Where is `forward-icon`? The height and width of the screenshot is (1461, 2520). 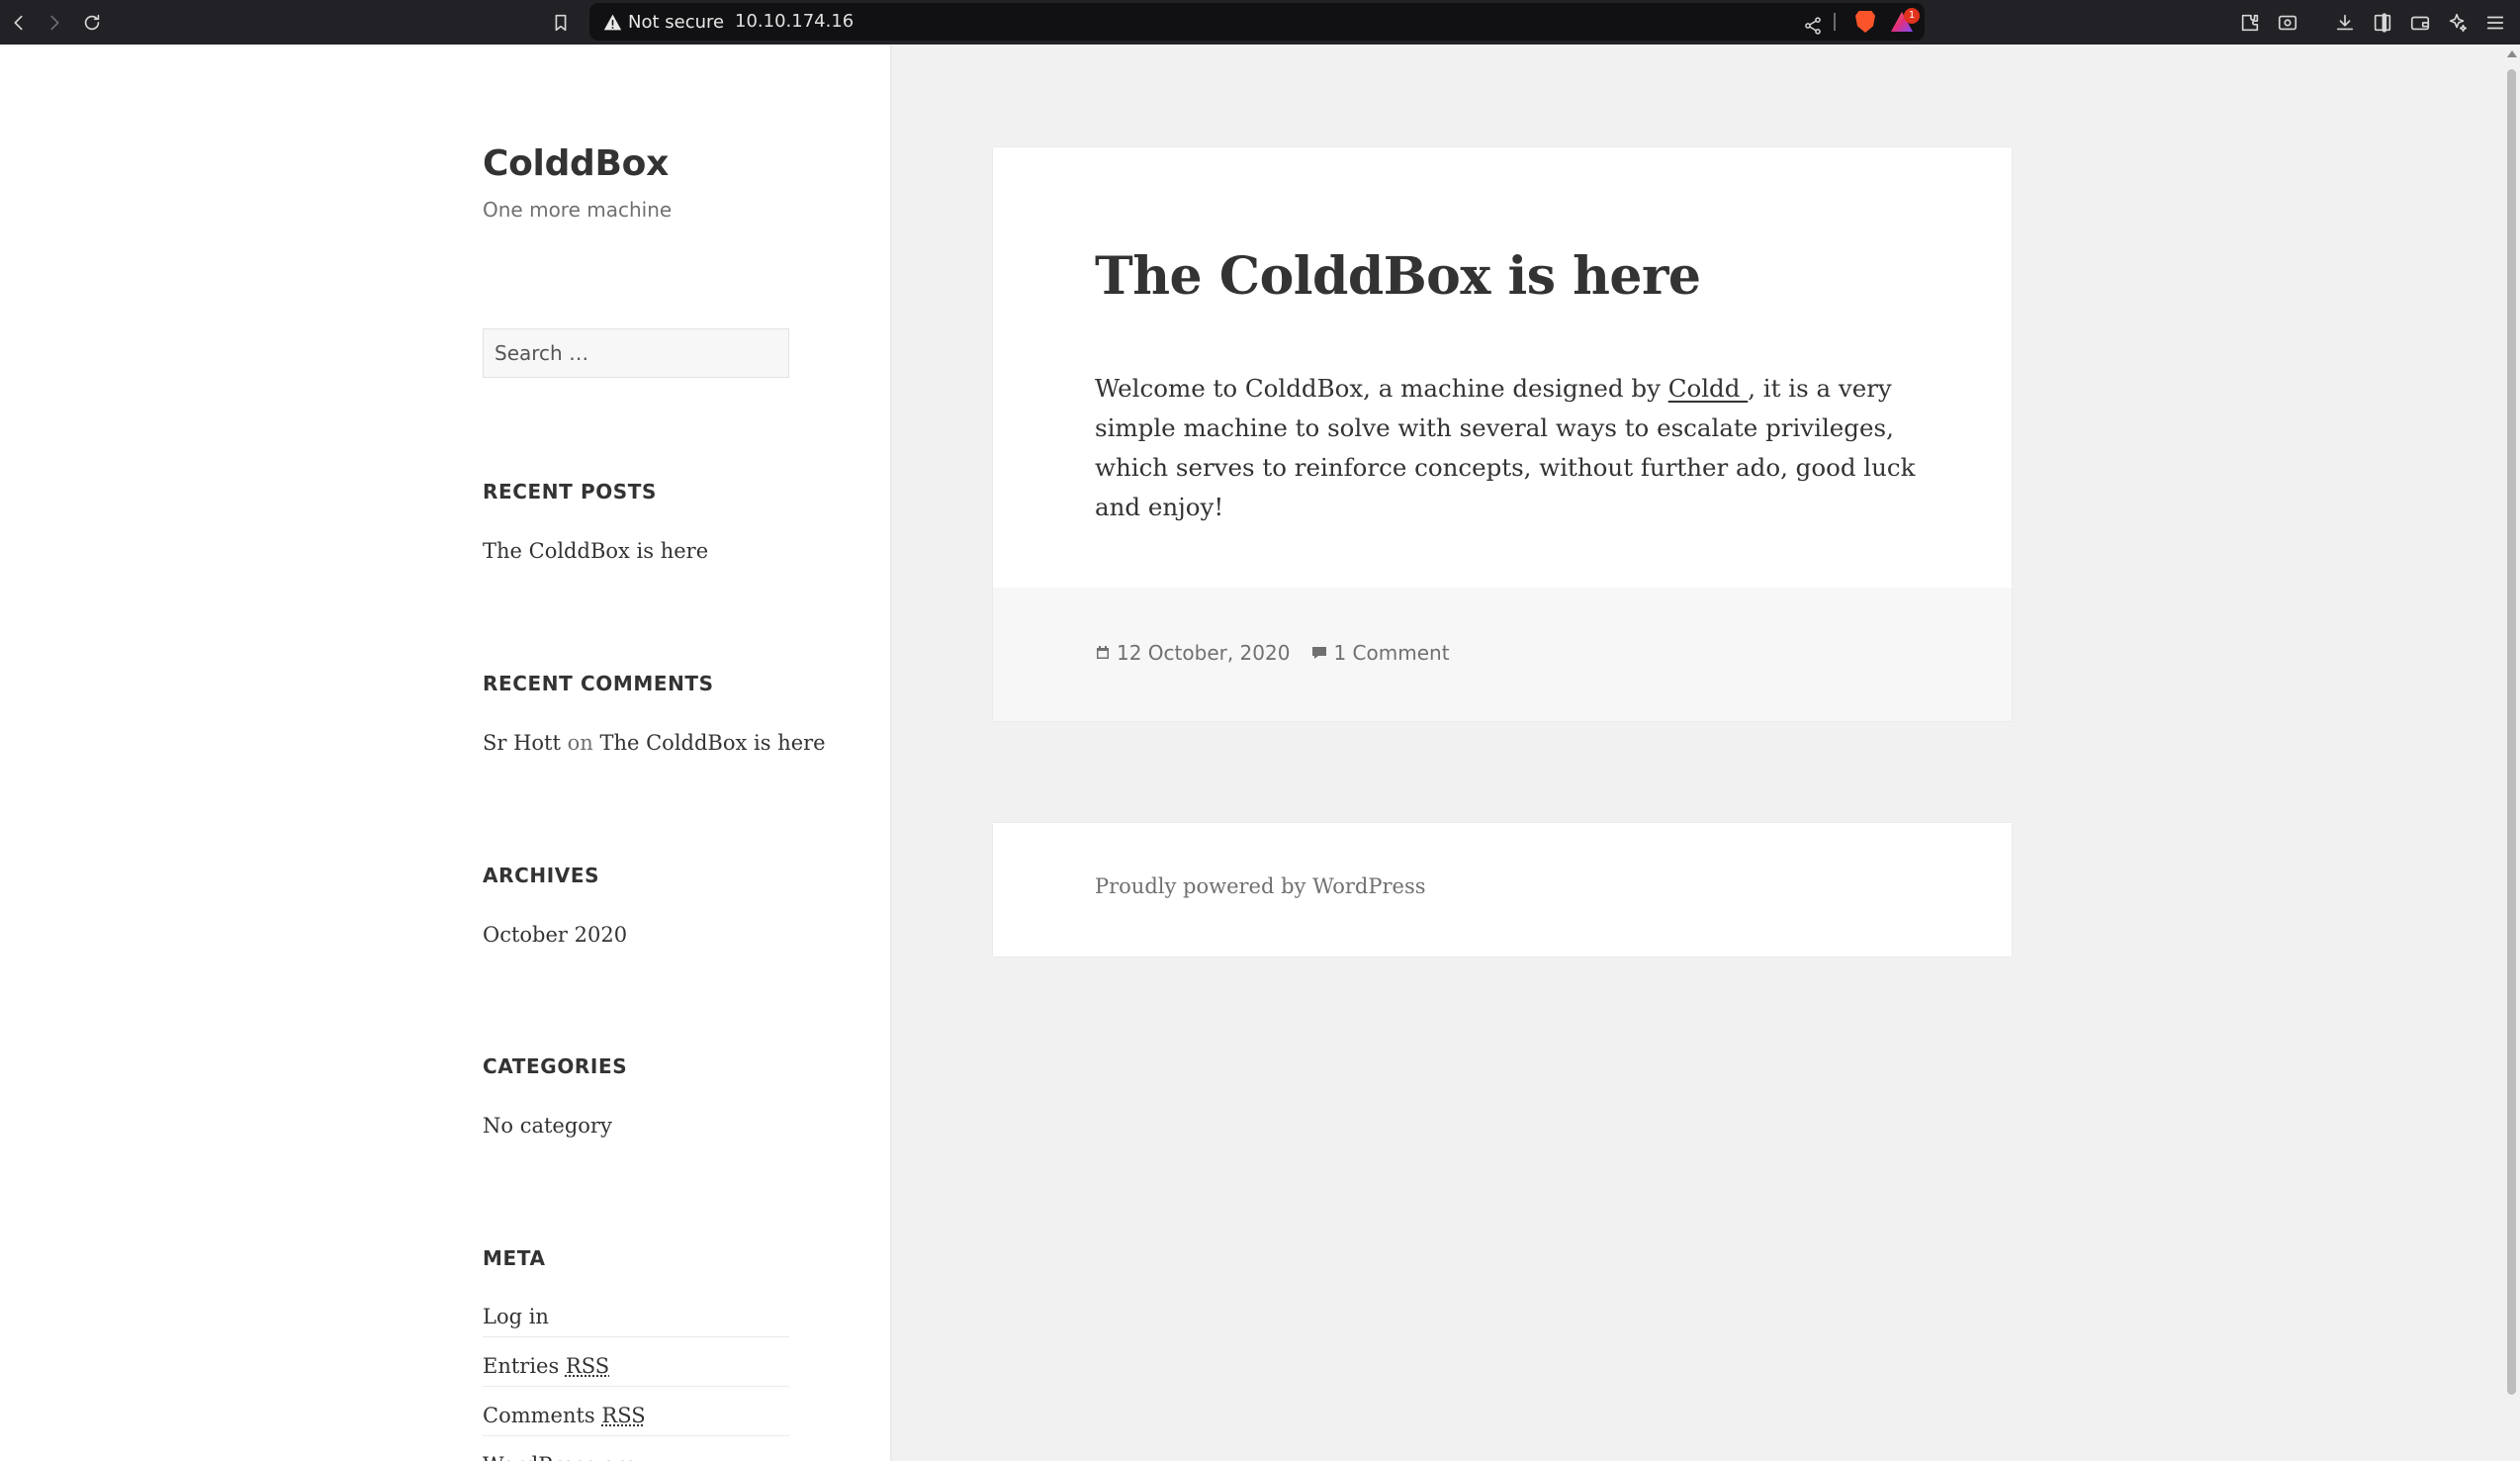 forward-icon is located at coordinates (54, 22).